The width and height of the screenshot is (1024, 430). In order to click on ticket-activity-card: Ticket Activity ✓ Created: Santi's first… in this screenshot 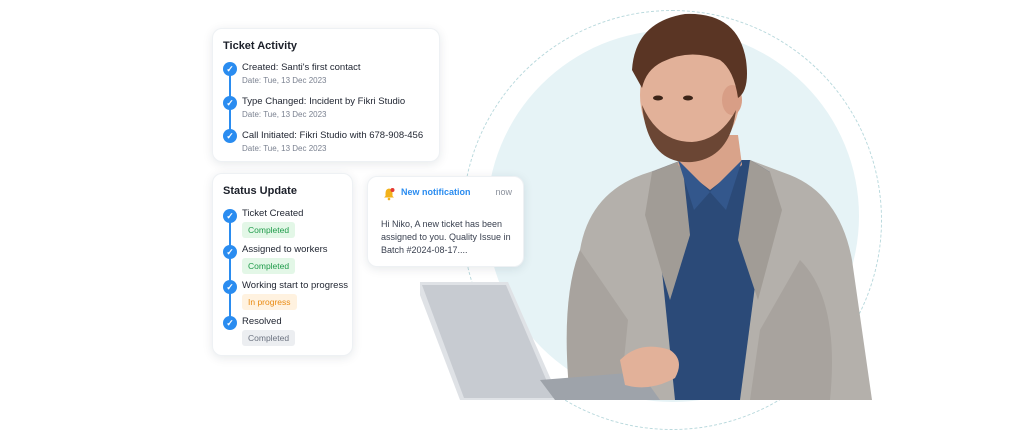, I will do `click(326, 95)`.